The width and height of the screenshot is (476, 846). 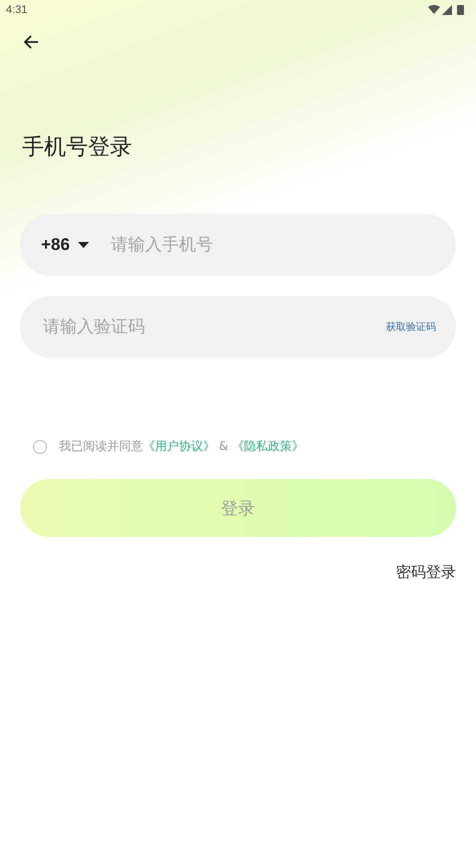 What do you see at coordinates (77, 148) in the screenshot?
I see `page-title: 手机号登录` at bounding box center [77, 148].